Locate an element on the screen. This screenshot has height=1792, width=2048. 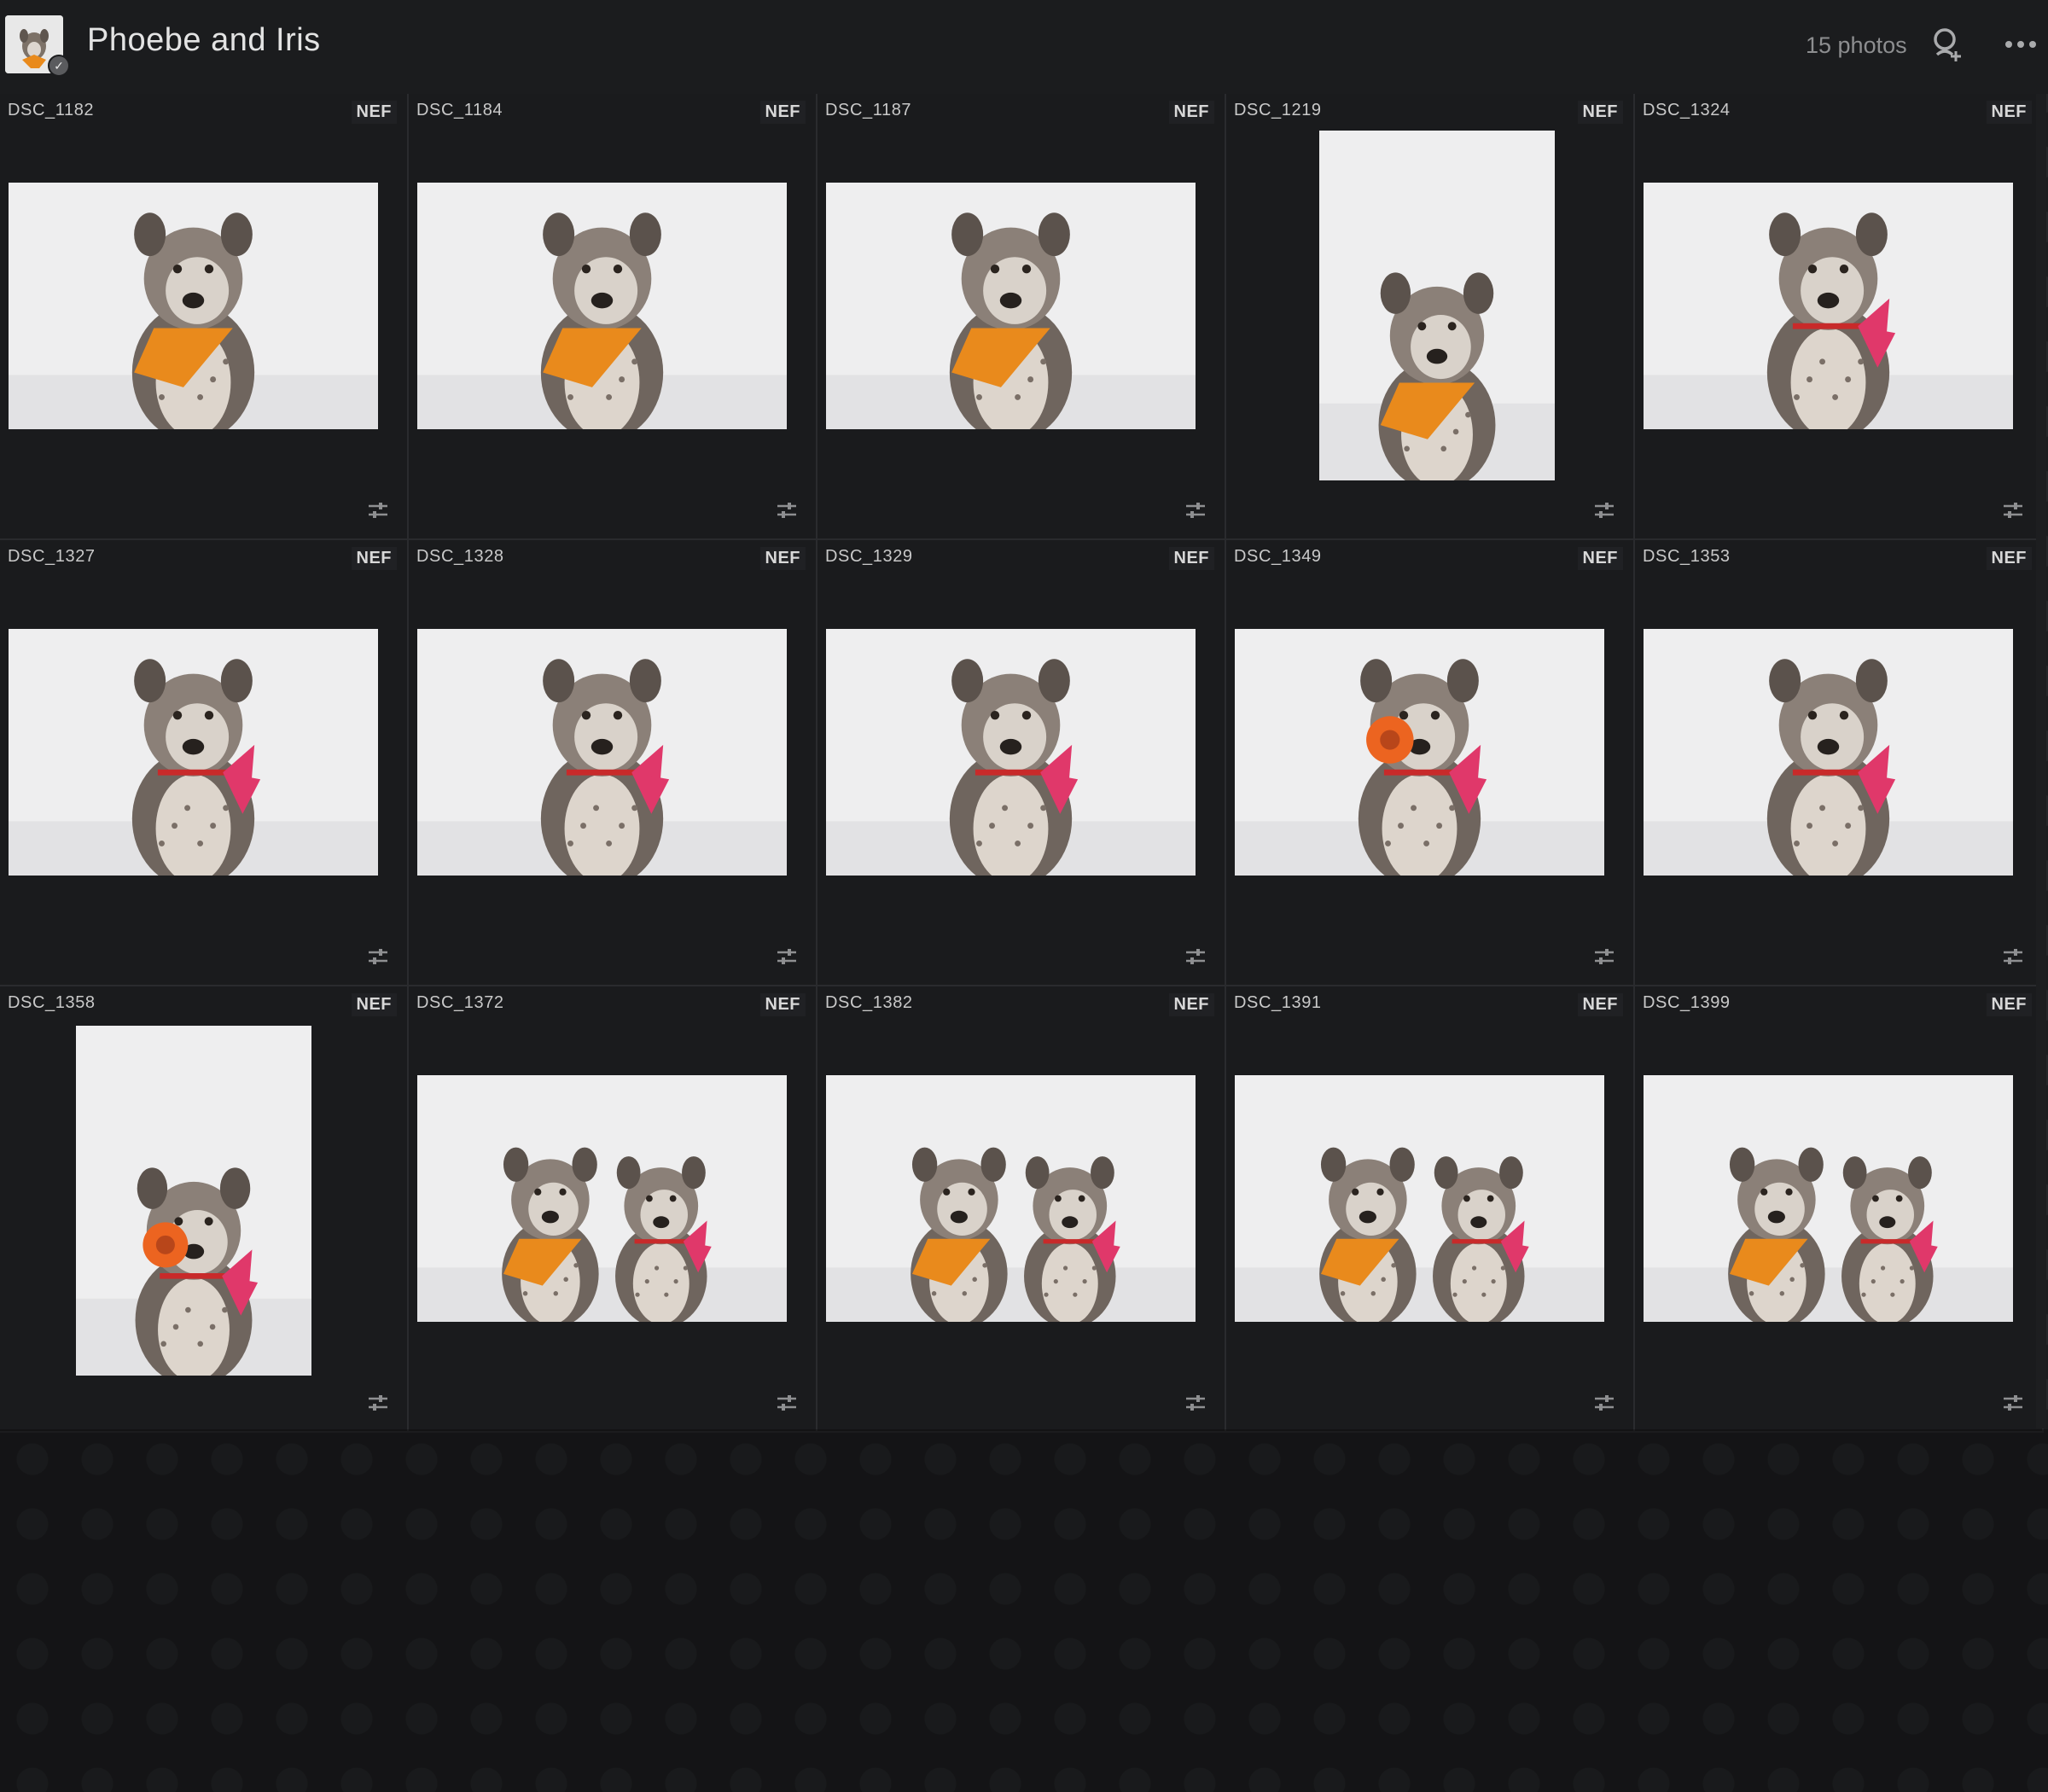
photo-filename: DSC_1328 is located at coordinates (460, 556).